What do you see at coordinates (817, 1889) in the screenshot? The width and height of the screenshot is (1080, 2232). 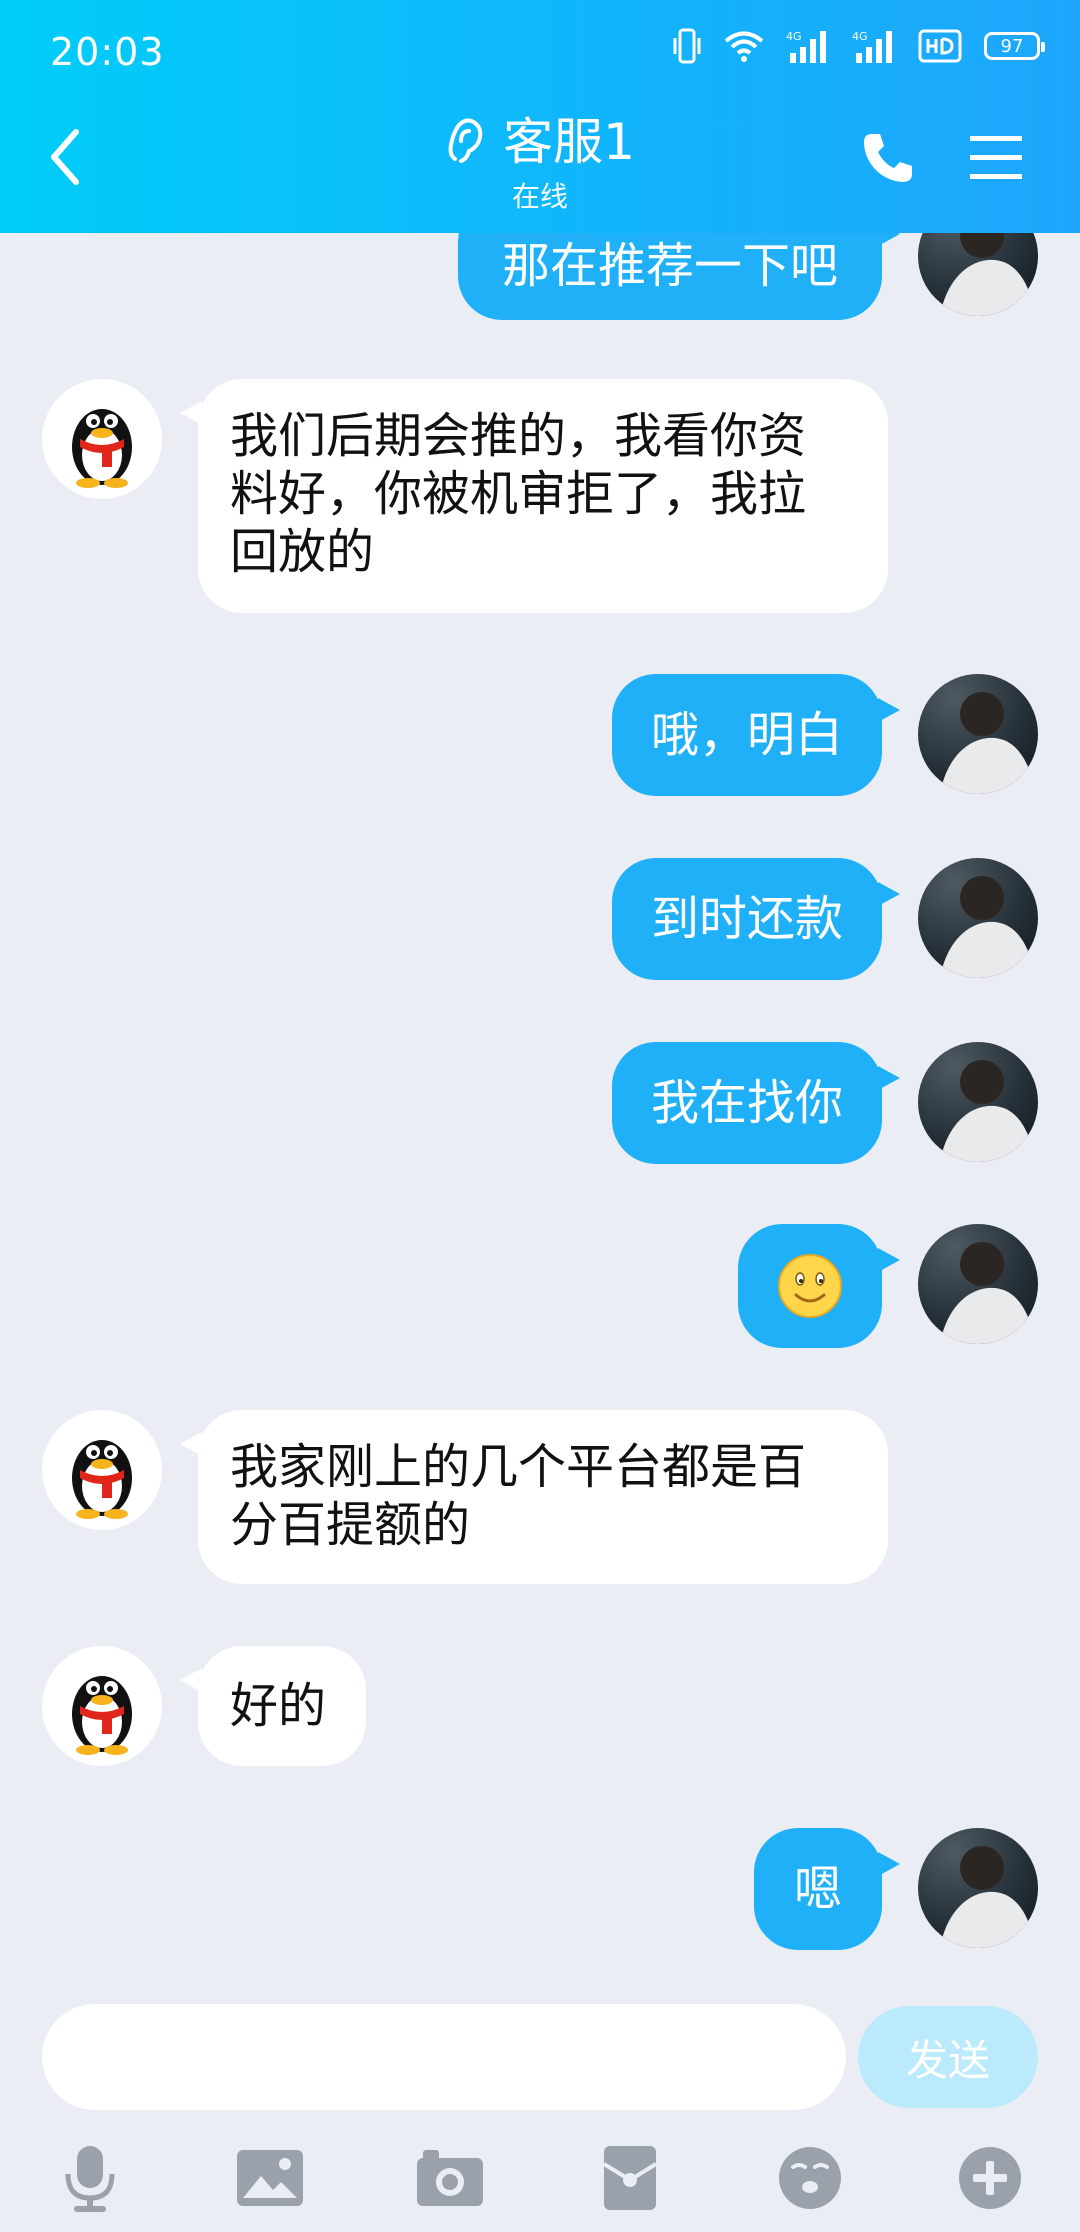 I see `message-text: 嗯` at bounding box center [817, 1889].